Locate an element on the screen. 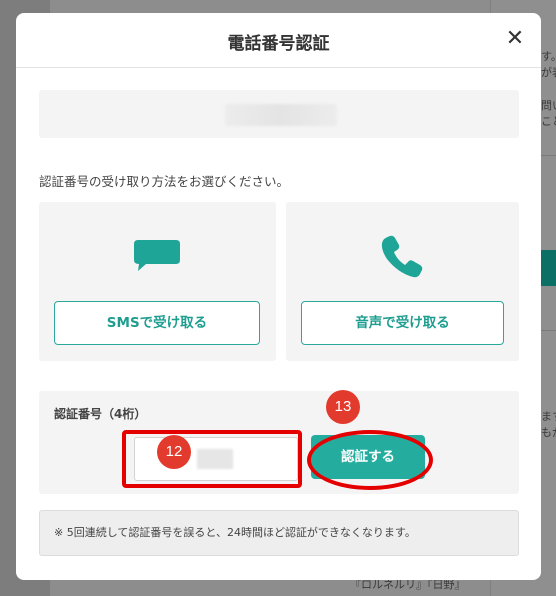  annotation-highlight-button is located at coordinates (370, 460).